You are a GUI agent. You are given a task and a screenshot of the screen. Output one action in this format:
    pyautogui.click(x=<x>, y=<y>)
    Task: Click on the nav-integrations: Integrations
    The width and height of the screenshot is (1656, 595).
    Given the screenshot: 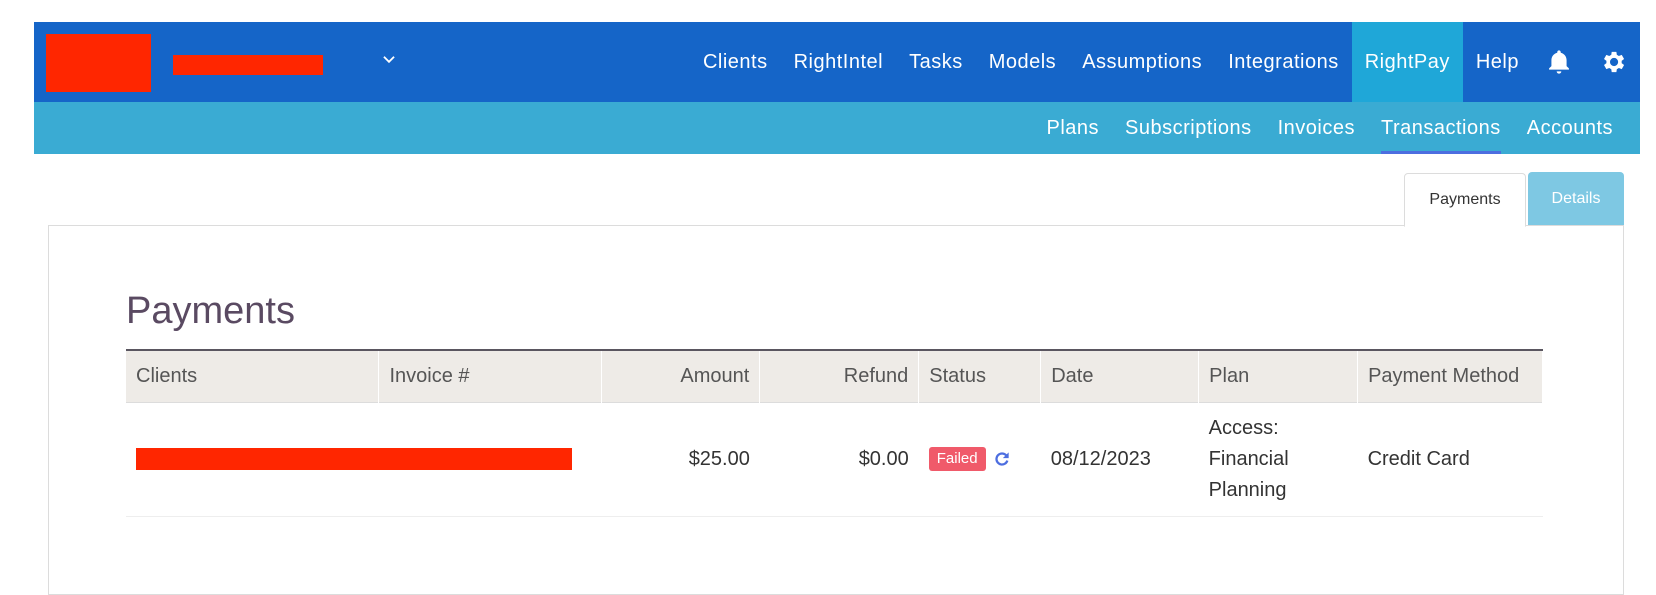 What is the action you would take?
    pyautogui.click(x=1283, y=62)
    